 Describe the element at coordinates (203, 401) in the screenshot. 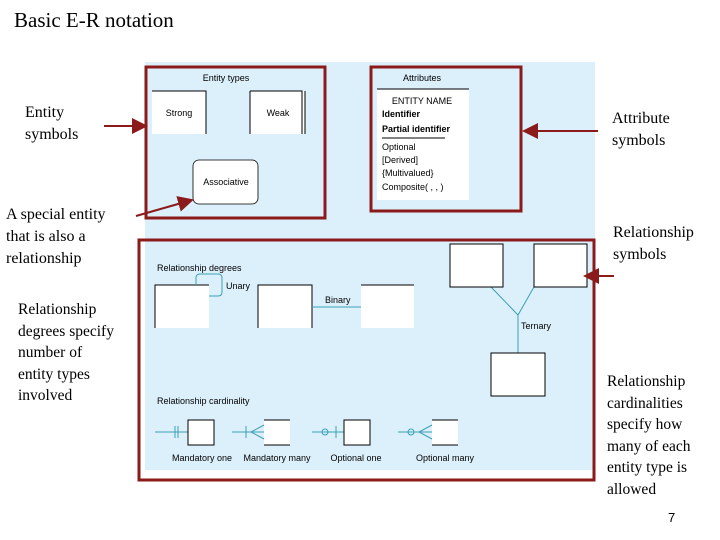

I see `cardinality-title: Relationship cardinality` at that location.